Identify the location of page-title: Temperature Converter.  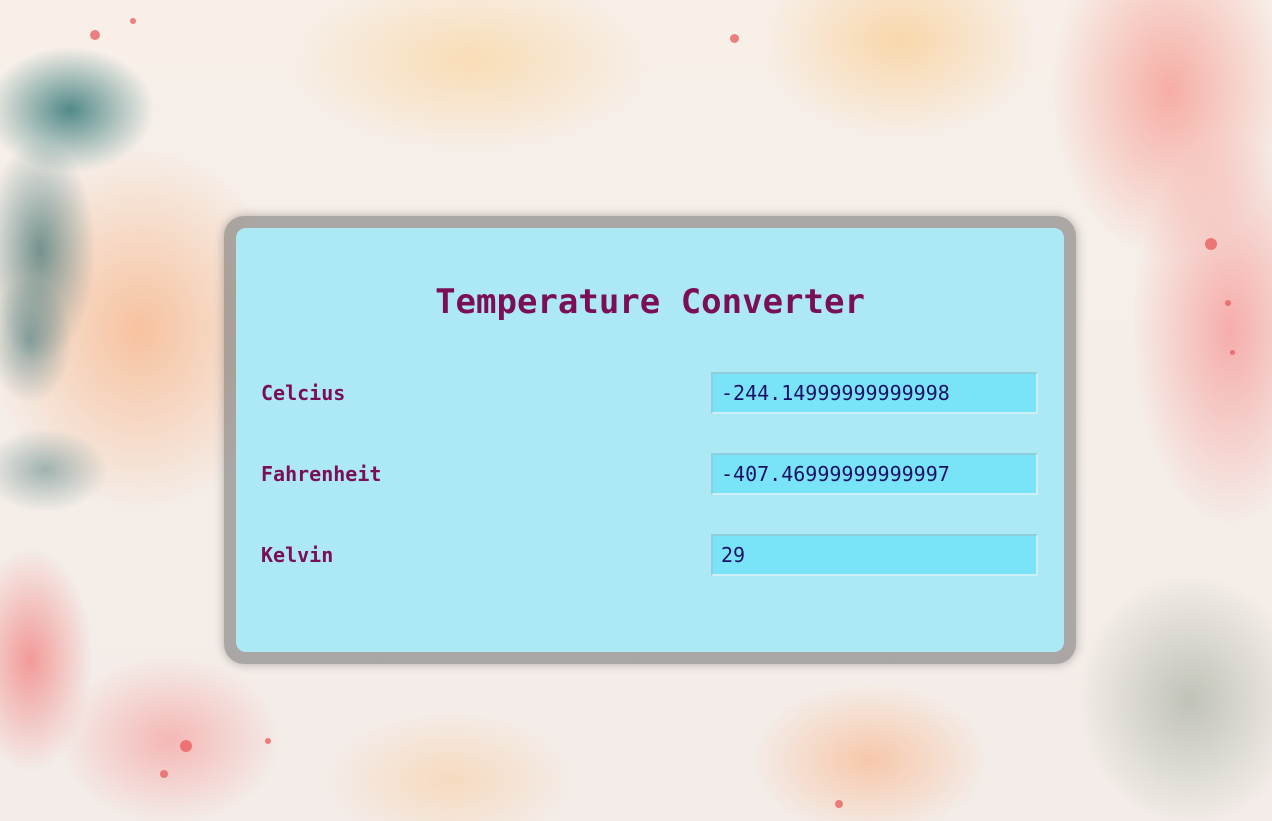
(650, 302).